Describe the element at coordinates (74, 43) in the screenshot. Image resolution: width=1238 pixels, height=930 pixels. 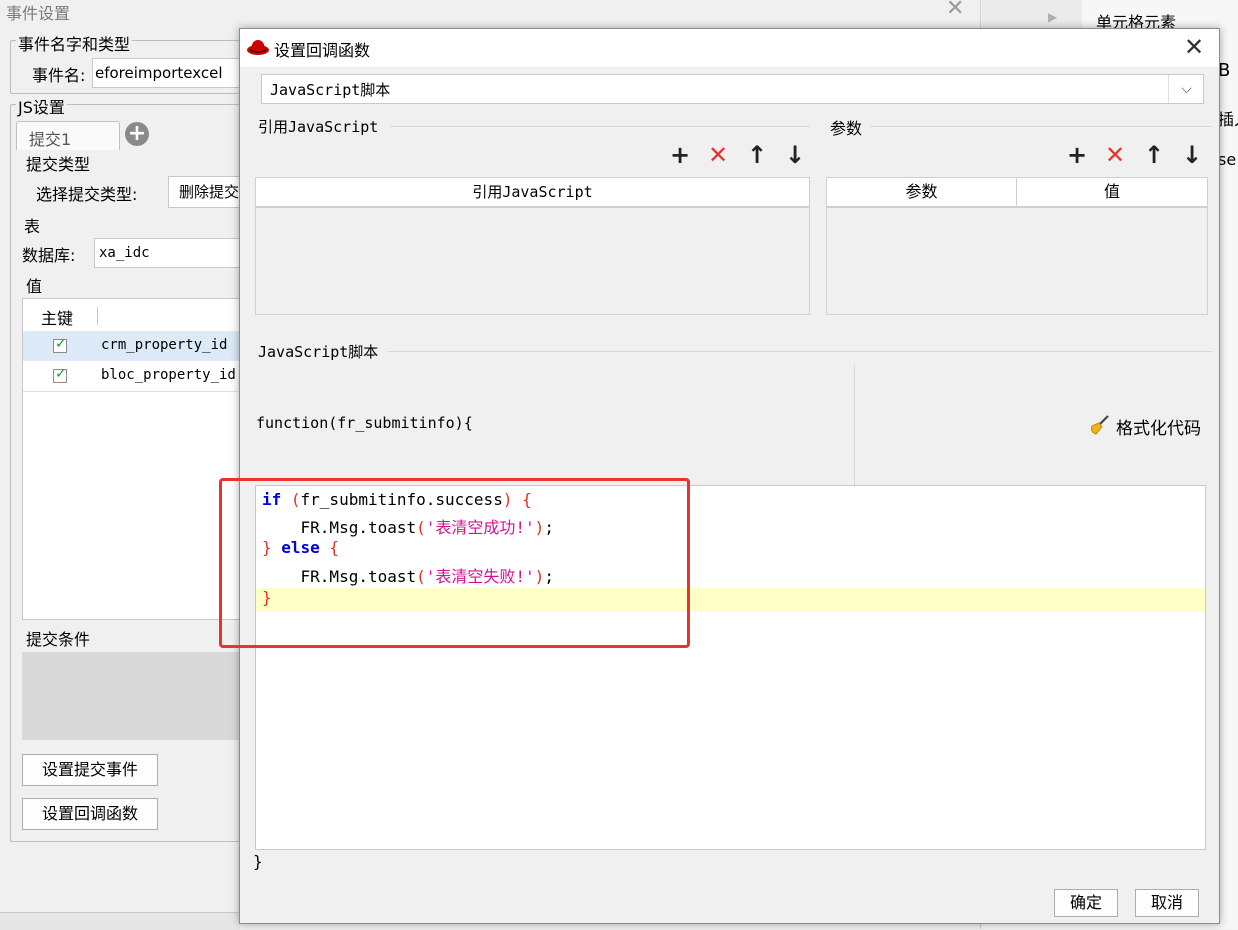
I see `event-name-group-legend: 事件名字和类型` at that location.